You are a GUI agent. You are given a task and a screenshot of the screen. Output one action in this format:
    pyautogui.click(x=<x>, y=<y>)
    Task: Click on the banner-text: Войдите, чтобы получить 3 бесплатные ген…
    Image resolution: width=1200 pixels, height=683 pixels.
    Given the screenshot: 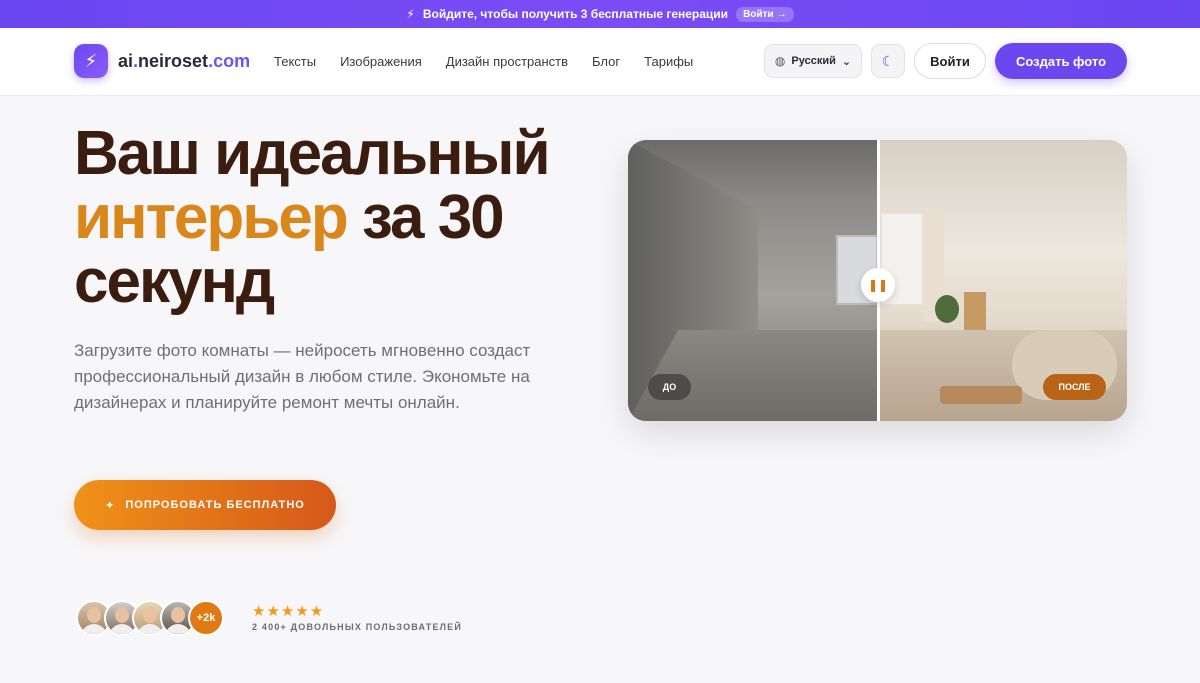 What is the action you would take?
    pyautogui.click(x=575, y=14)
    